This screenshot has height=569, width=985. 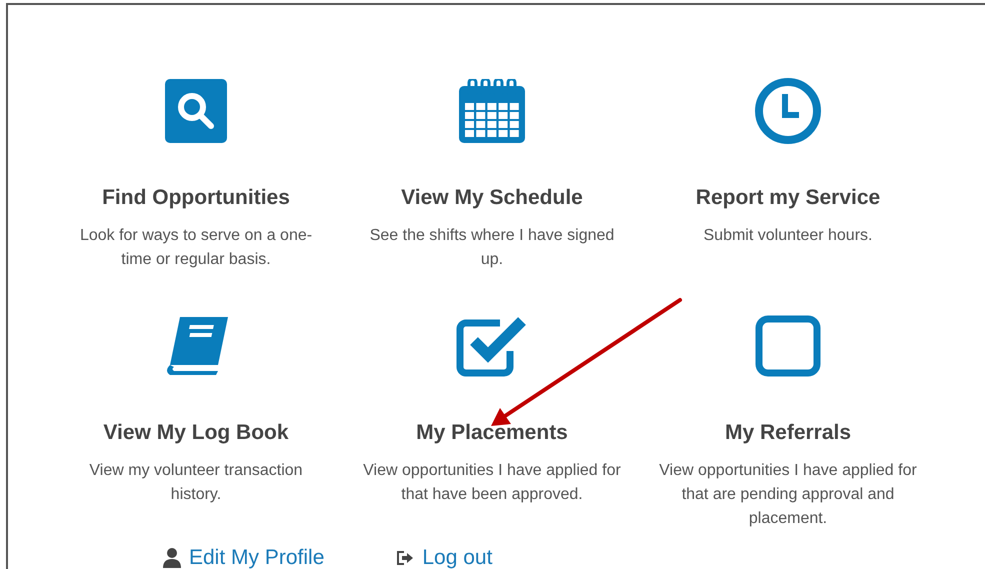 I want to click on card-description: Submit volunteer hours., so click(x=788, y=236).